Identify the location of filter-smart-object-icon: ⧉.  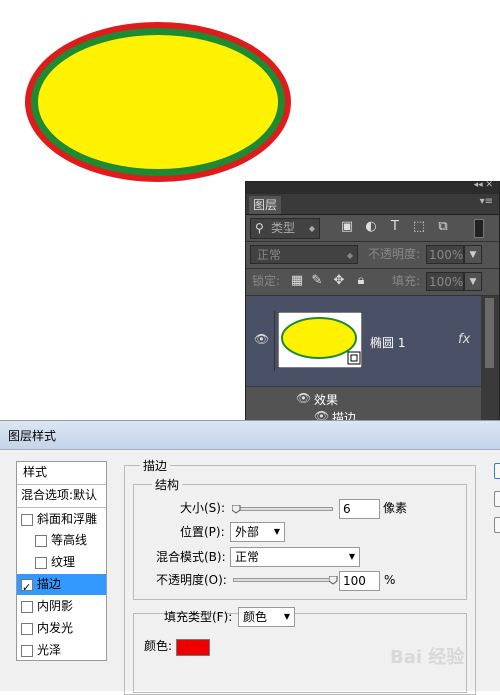
(443, 227).